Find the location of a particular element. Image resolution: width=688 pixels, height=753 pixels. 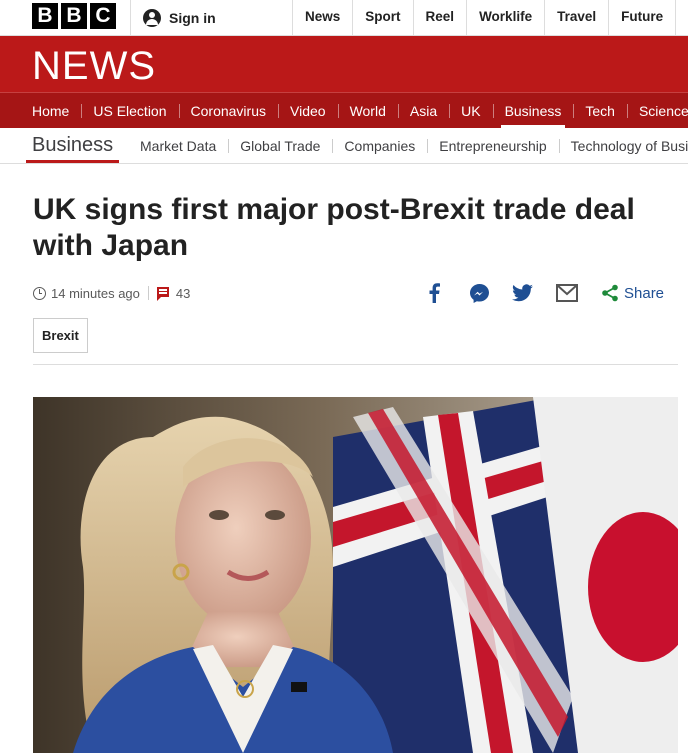

topnav-worklife: Worklife is located at coordinates (505, 17).